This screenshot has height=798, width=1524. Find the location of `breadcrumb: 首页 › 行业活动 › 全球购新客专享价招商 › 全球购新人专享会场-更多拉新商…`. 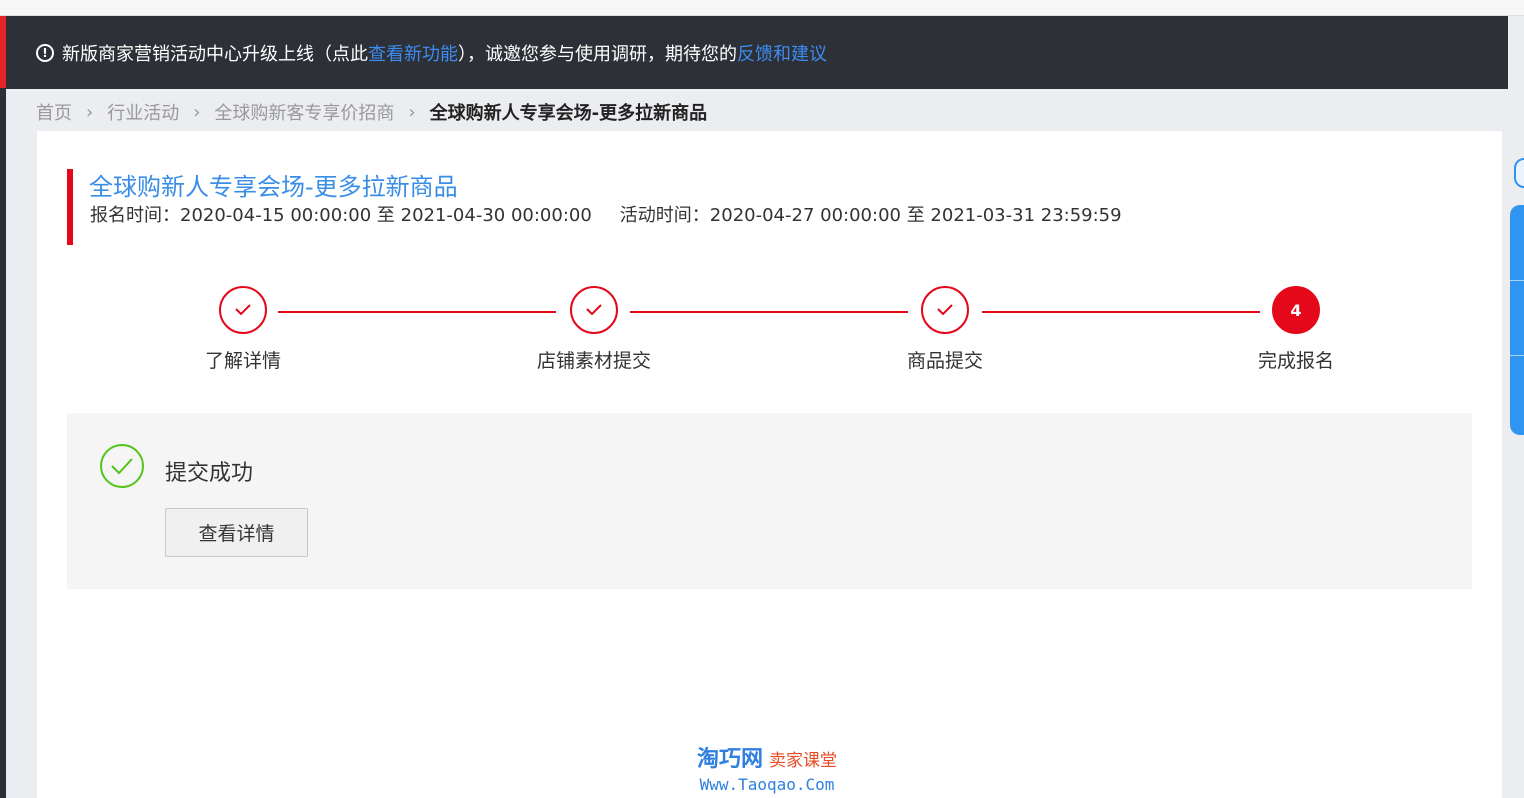

breadcrumb: 首页 › 行业活动 › 全球购新客专享价招商 › 全球购新人专享会场-更多拉新商… is located at coordinates (371, 112).